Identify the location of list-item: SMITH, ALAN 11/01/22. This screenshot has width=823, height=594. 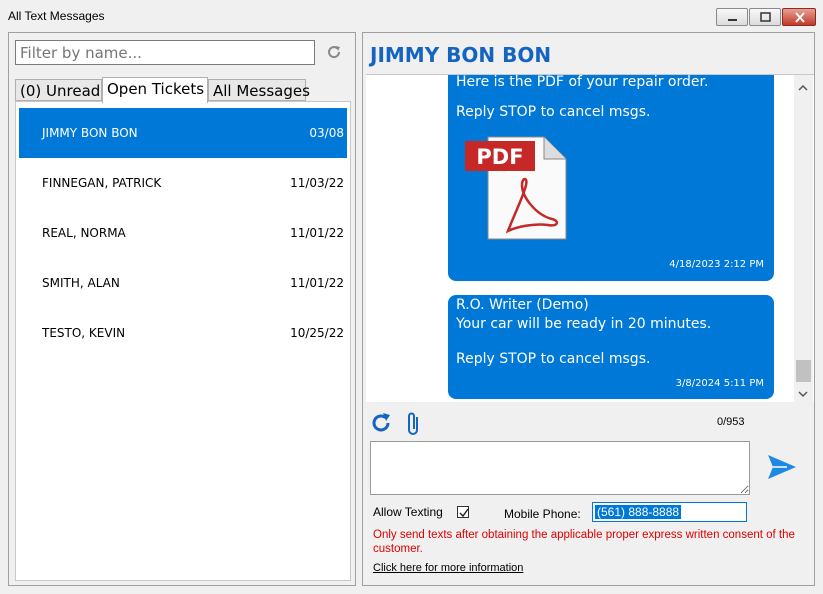
(183, 283).